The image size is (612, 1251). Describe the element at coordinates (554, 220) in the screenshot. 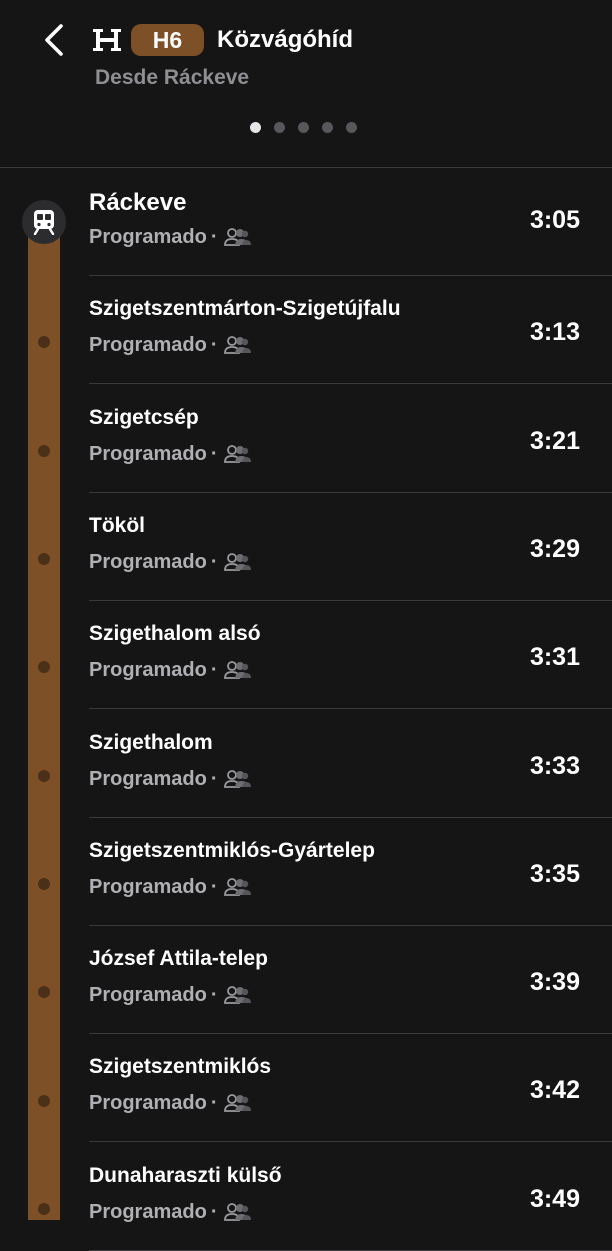

I see `departure-time: 3:05` at that location.